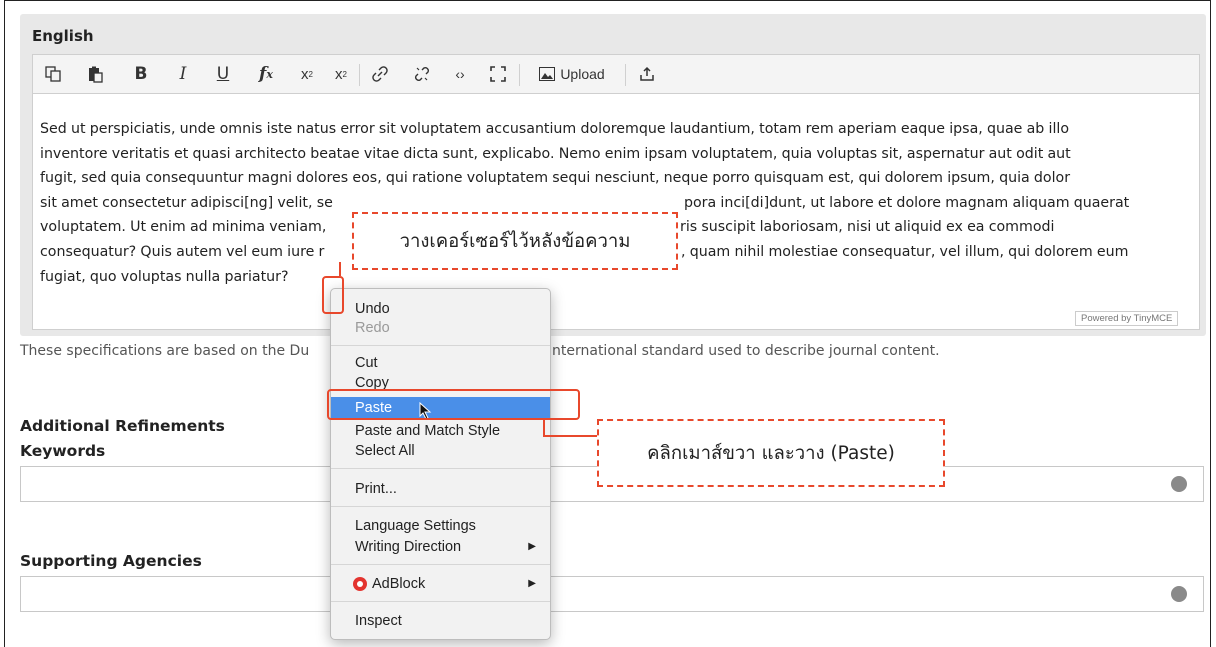 This screenshot has height=647, width=1216. What do you see at coordinates (307, 74) in the screenshot?
I see `superscript-icon: x2` at bounding box center [307, 74].